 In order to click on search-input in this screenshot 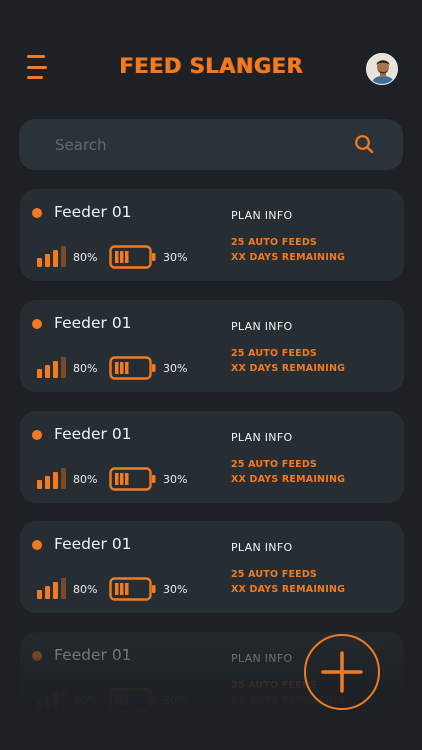, I will do `click(195, 144)`.